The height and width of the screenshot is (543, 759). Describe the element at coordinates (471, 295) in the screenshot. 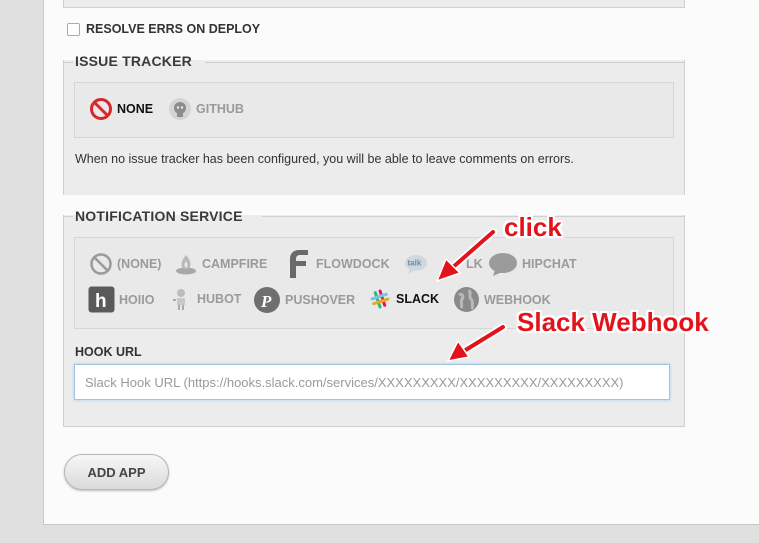

I see `annotation-arrows` at that location.